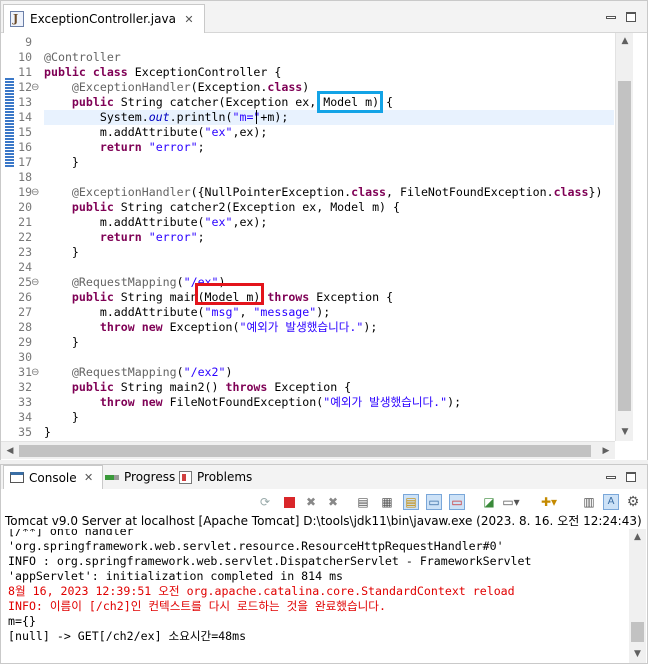 The image size is (648, 664). What do you see at coordinates (631, 477) in the screenshot?
I see `console-maximize-icon` at bounding box center [631, 477].